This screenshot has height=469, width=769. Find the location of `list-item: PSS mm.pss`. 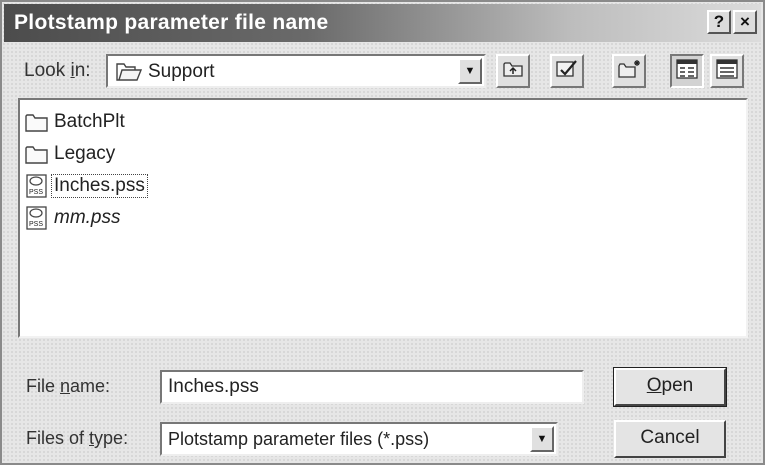

list-item: PSS mm.pss is located at coordinates (73, 218).